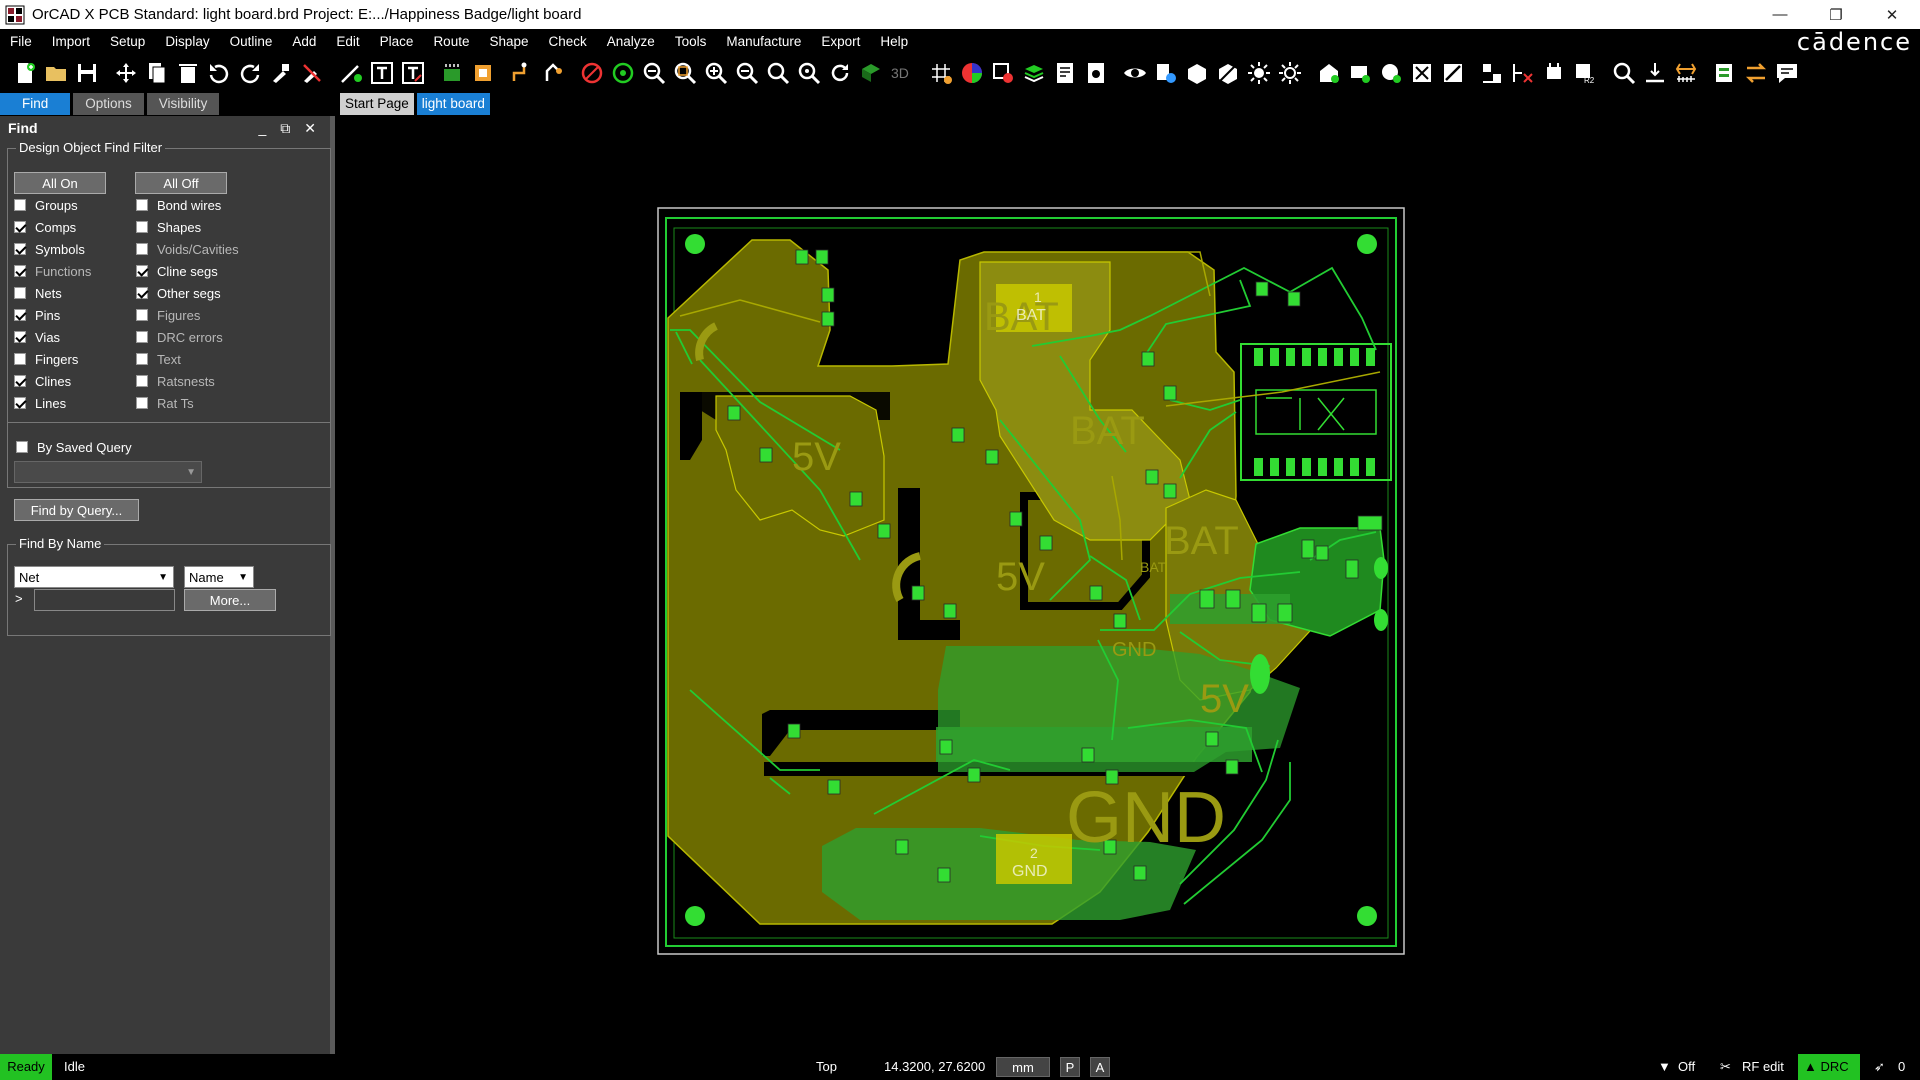 Image resolution: width=1920 pixels, height=1080 pixels. I want to click on menu-import: Import, so click(71, 41).